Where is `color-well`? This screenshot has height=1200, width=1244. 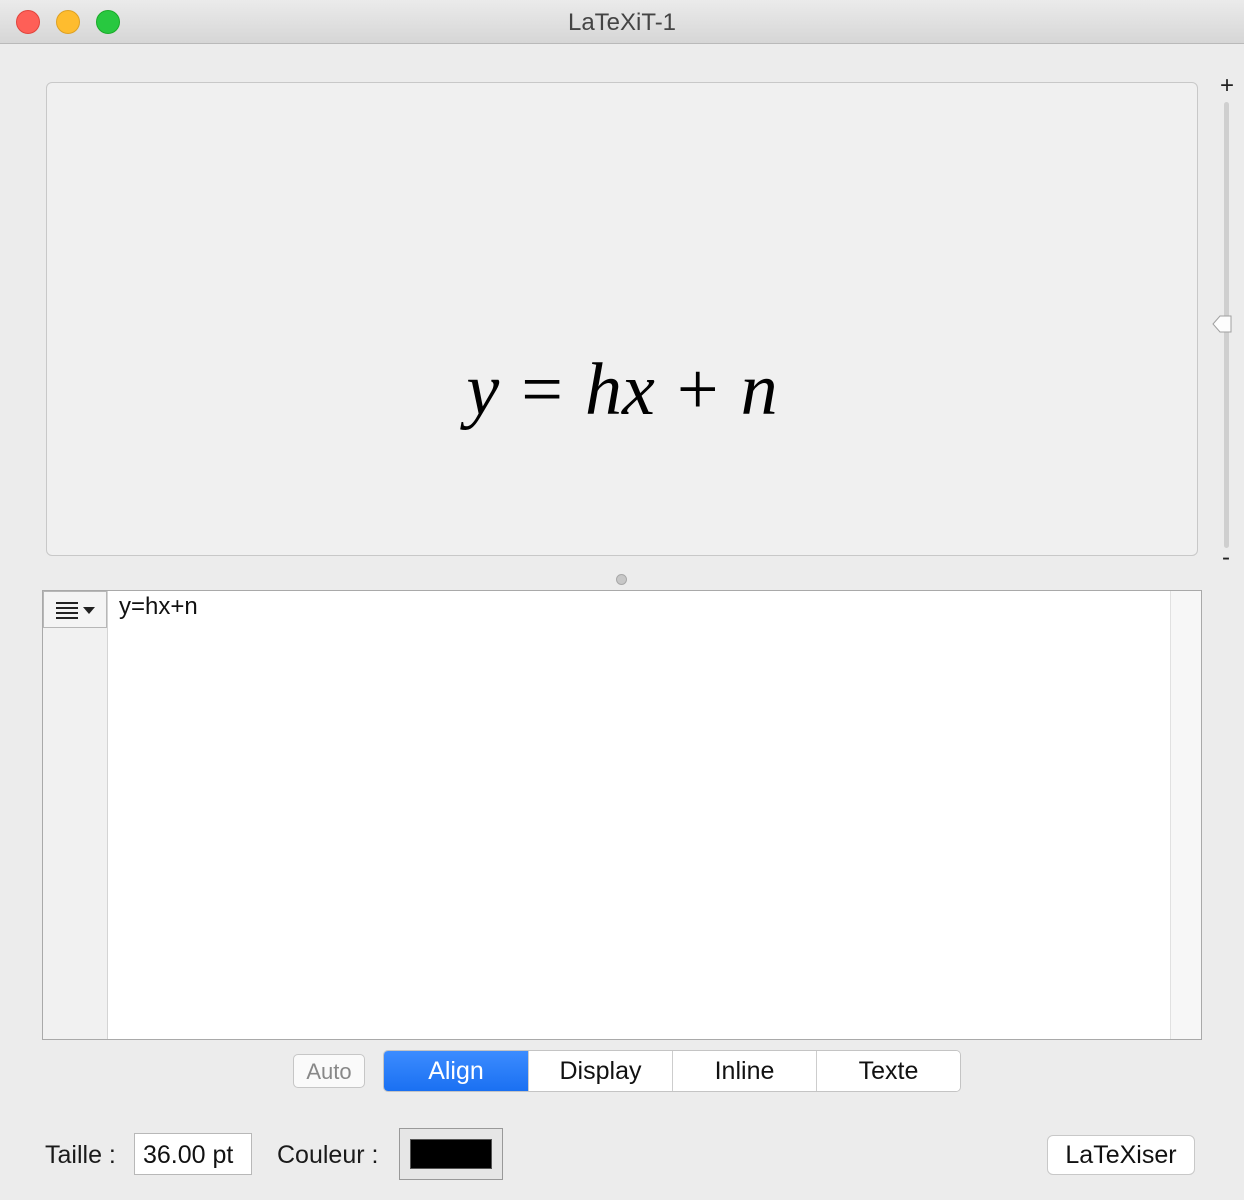 color-well is located at coordinates (451, 1154).